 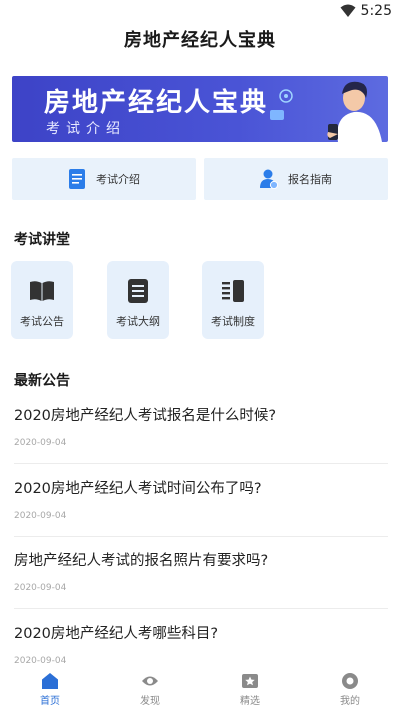 I want to click on section-title-lectures: 考试讲堂, so click(x=42, y=240).